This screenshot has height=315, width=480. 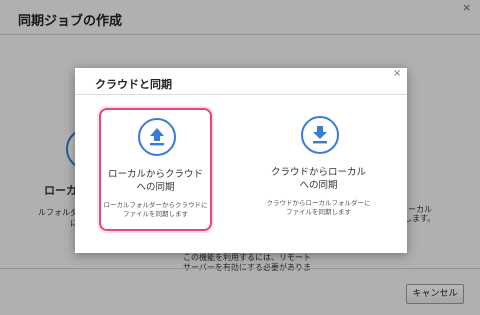 What do you see at coordinates (155, 187) in the screenshot?
I see `option-local-to-cloud-label-2: への同期` at bounding box center [155, 187].